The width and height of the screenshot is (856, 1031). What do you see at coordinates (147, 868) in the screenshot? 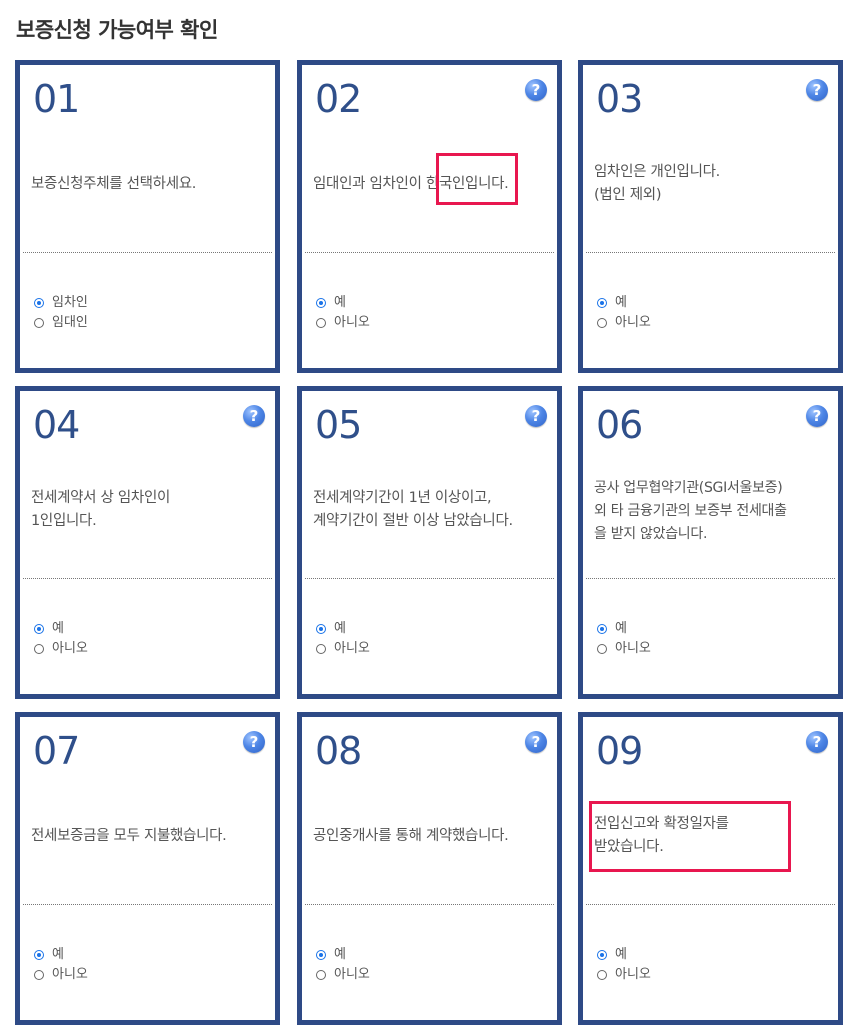
I see `card-07: 07 ? 전세보증금을 모두 지불했습니다. 예 아니오` at bounding box center [147, 868].